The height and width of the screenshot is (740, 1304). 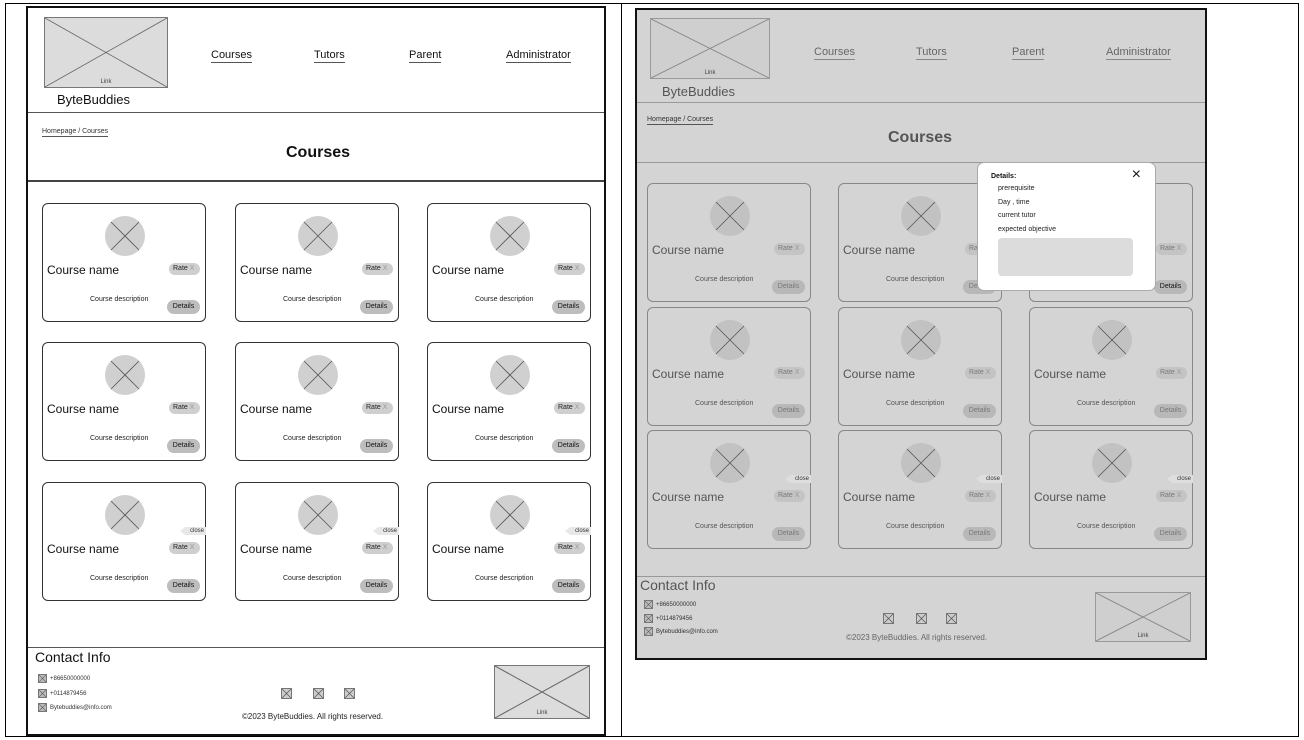 What do you see at coordinates (920, 137) in the screenshot?
I see `page-title: Courses` at bounding box center [920, 137].